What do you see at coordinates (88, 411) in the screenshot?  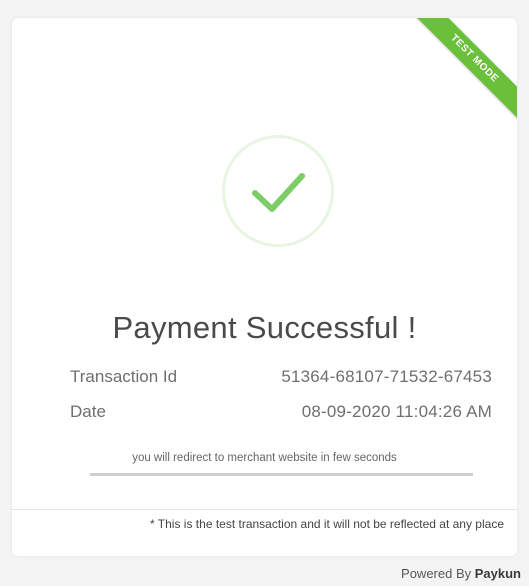 I see `date-label: Date` at bounding box center [88, 411].